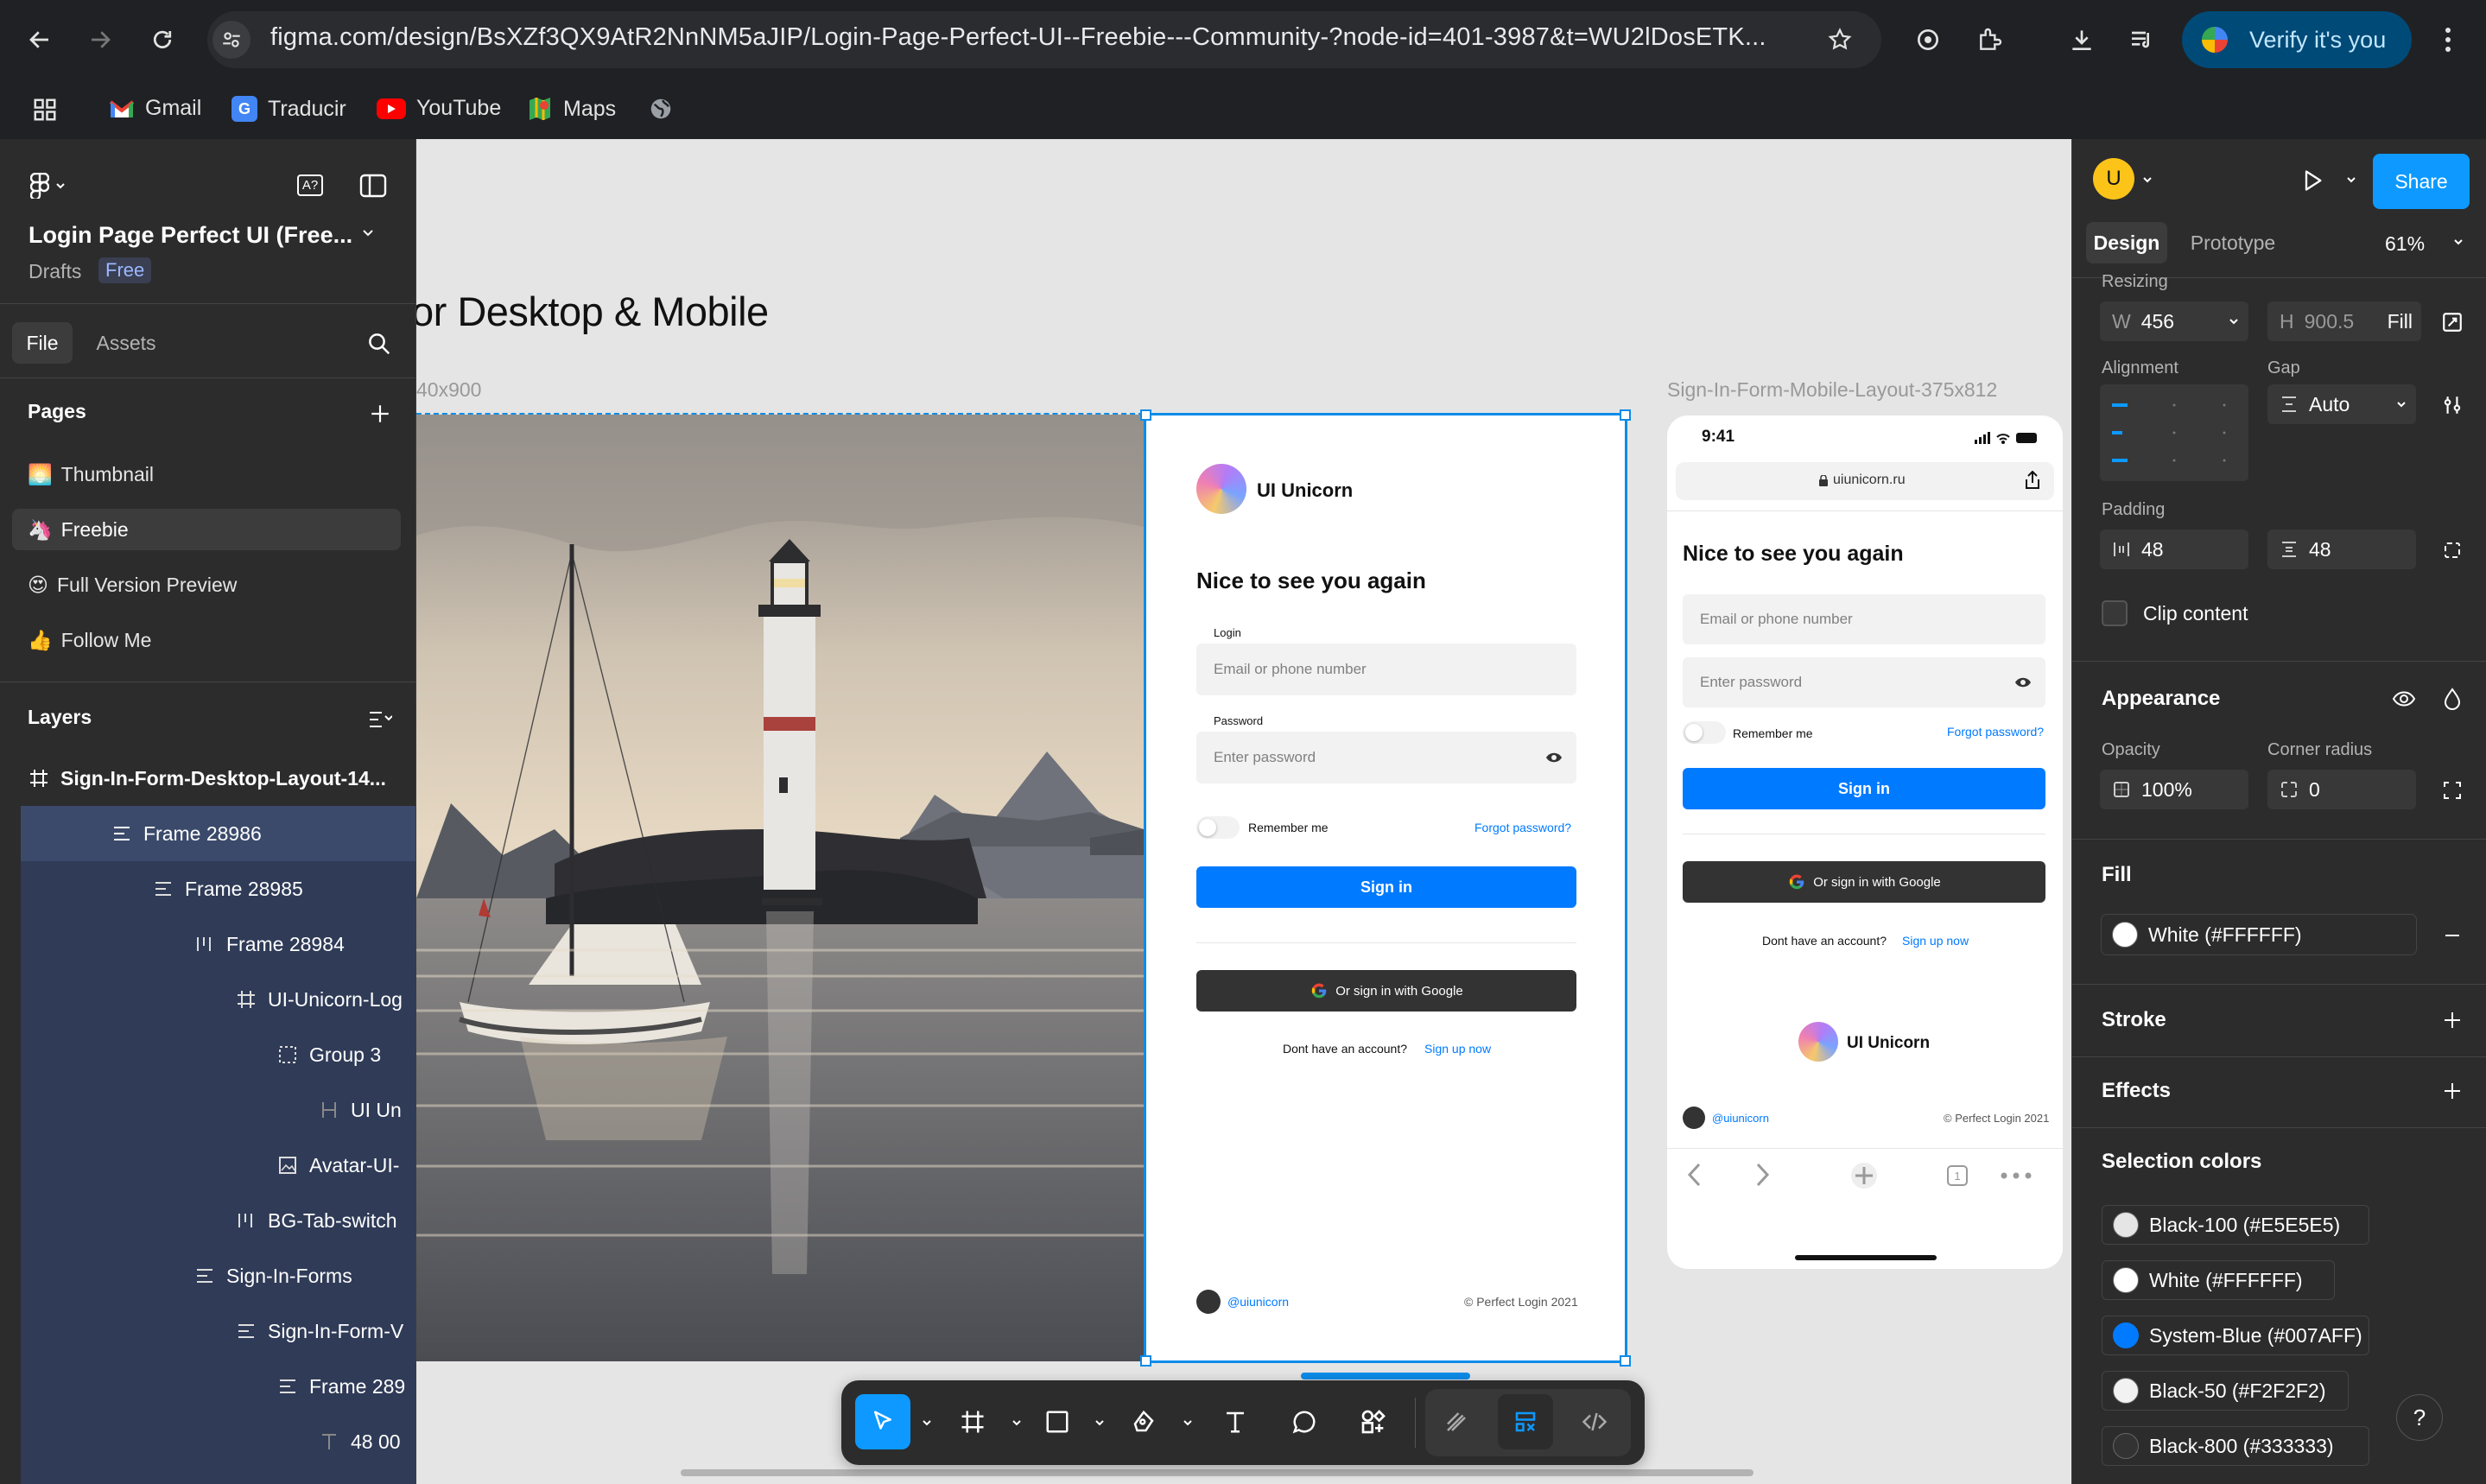  I want to click on password-field: Enter password, so click(1386, 757).